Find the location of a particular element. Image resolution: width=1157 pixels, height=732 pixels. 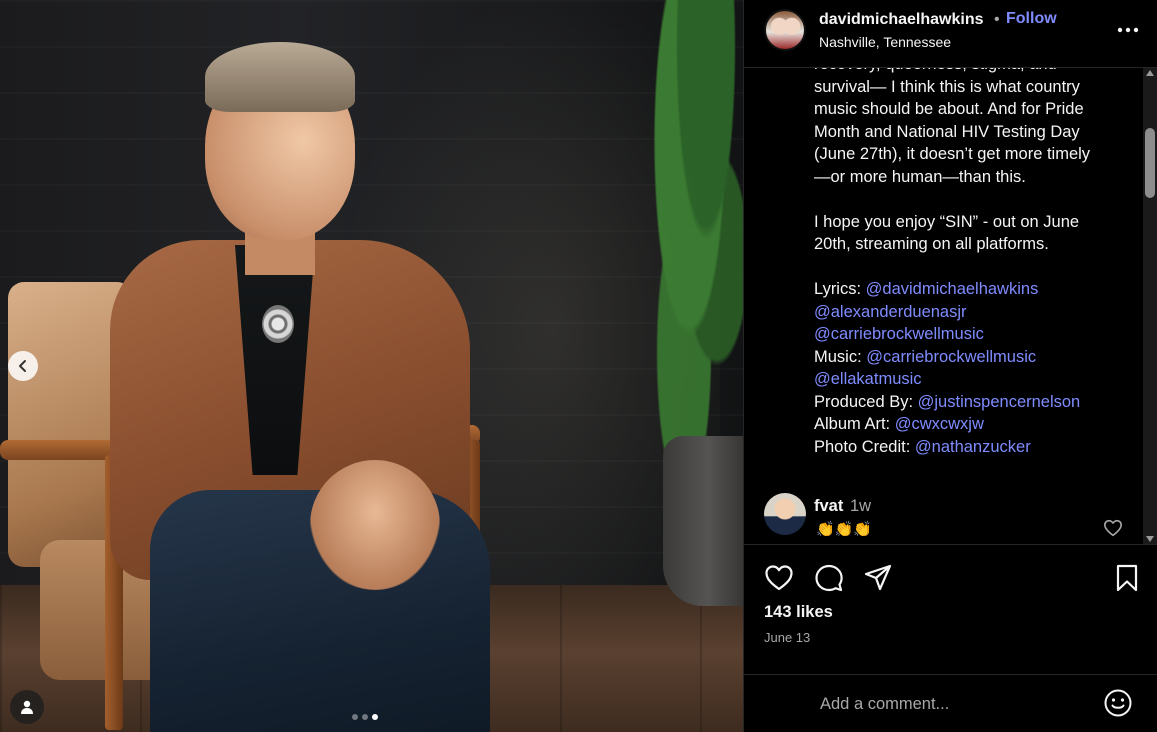

chevron-left-icon is located at coordinates (22, 366).